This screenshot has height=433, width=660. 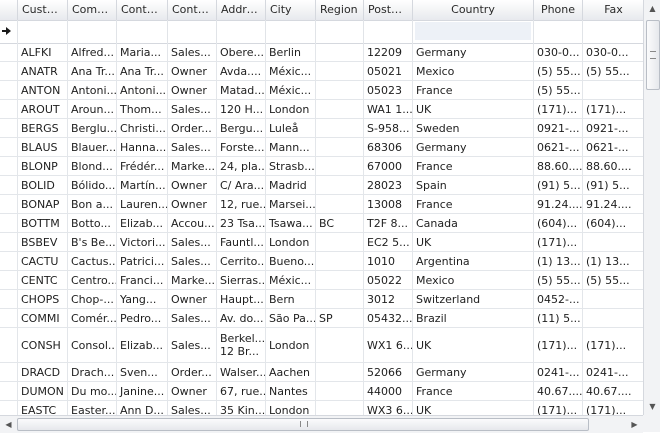 What do you see at coordinates (291, 391) in the screenshot?
I see `cell-city: Nantes` at bounding box center [291, 391].